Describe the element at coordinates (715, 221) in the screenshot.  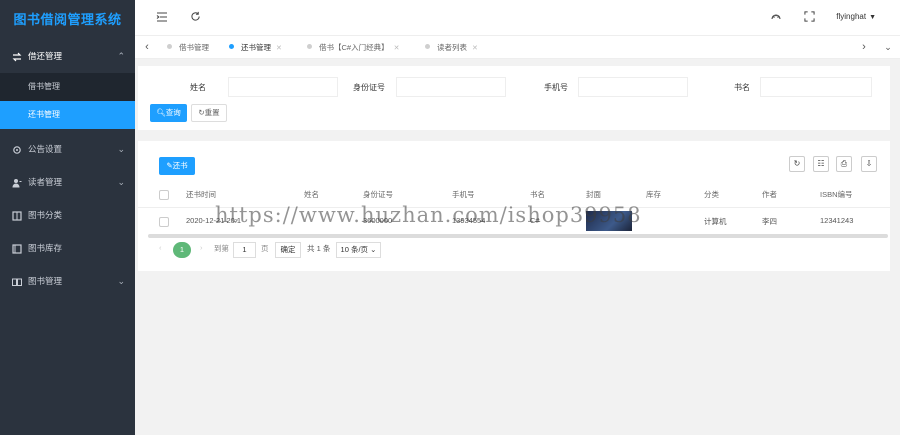
I see `category-cell: 计算机` at that location.